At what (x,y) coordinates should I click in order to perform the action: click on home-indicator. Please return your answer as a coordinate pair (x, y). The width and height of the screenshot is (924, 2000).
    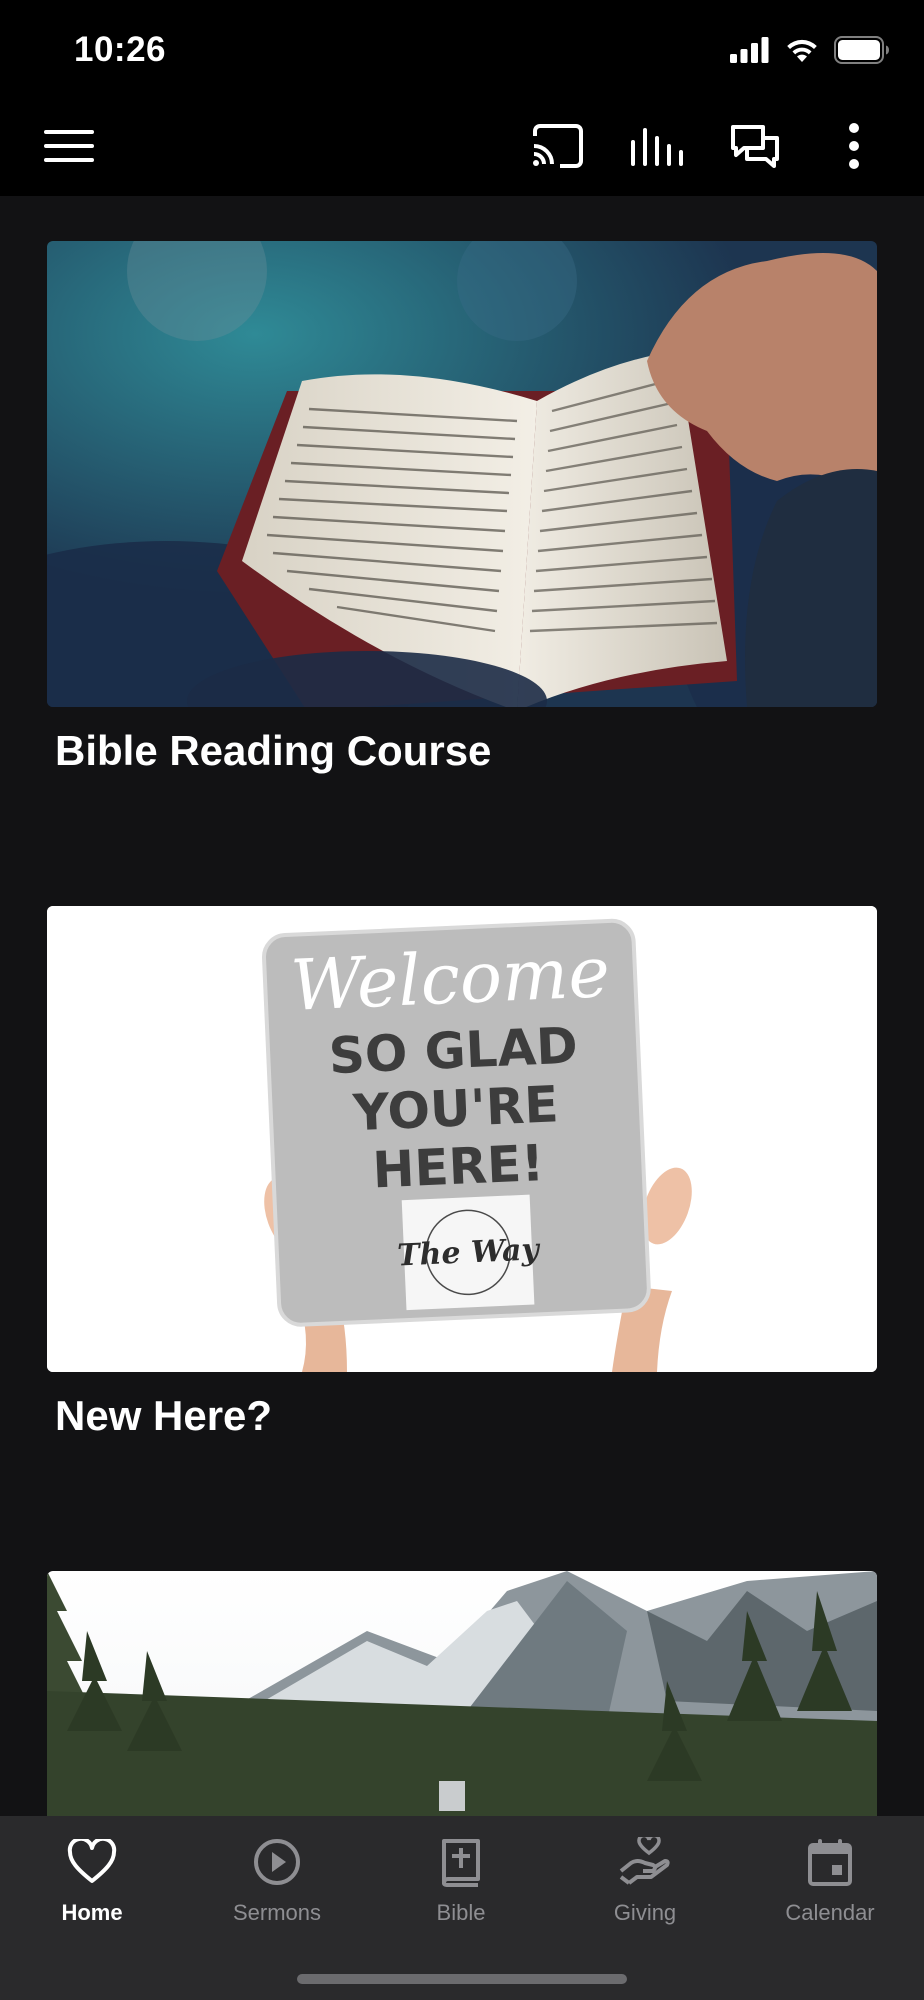
    Looking at the image, I should click on (462, 1979).